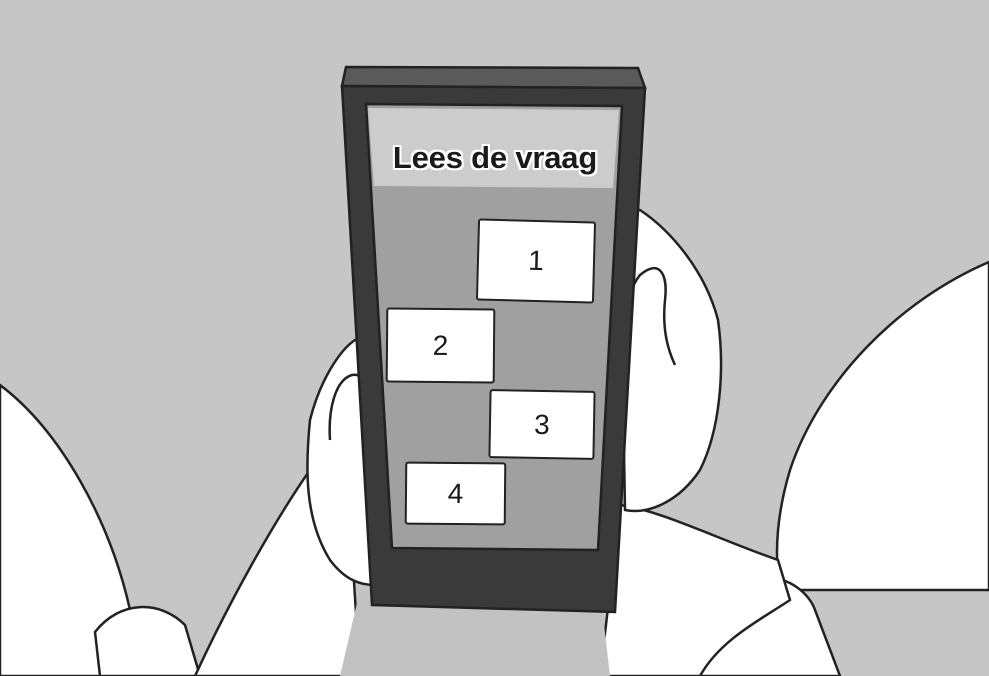 This screenshot has height=676, width=989. I want to click on answer-button-2: 2, so click(440, 345).